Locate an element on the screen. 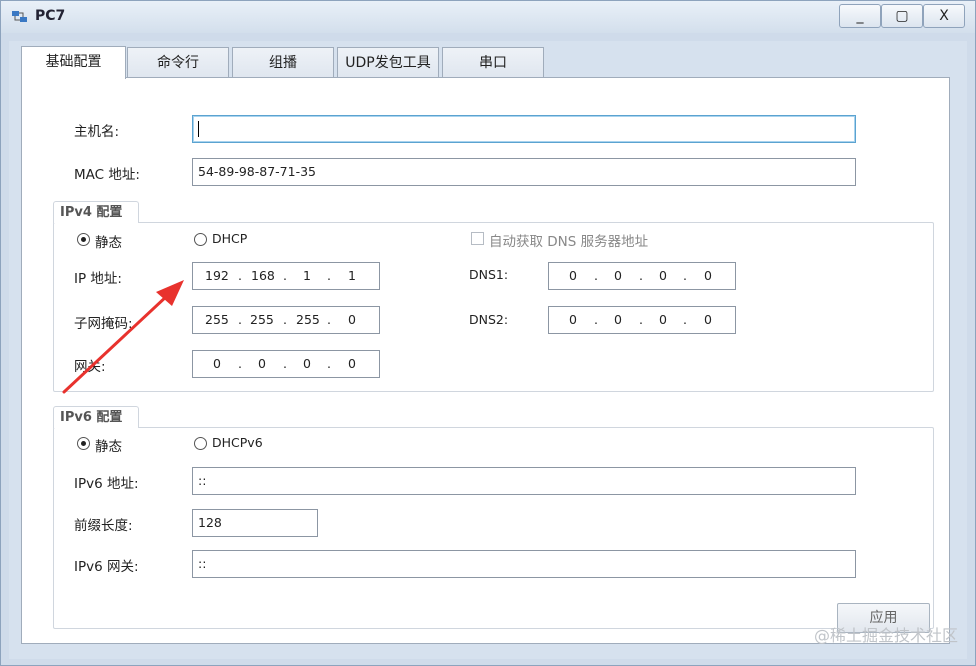  annotation-arrow-shaft is located at coordinates (116, 343).